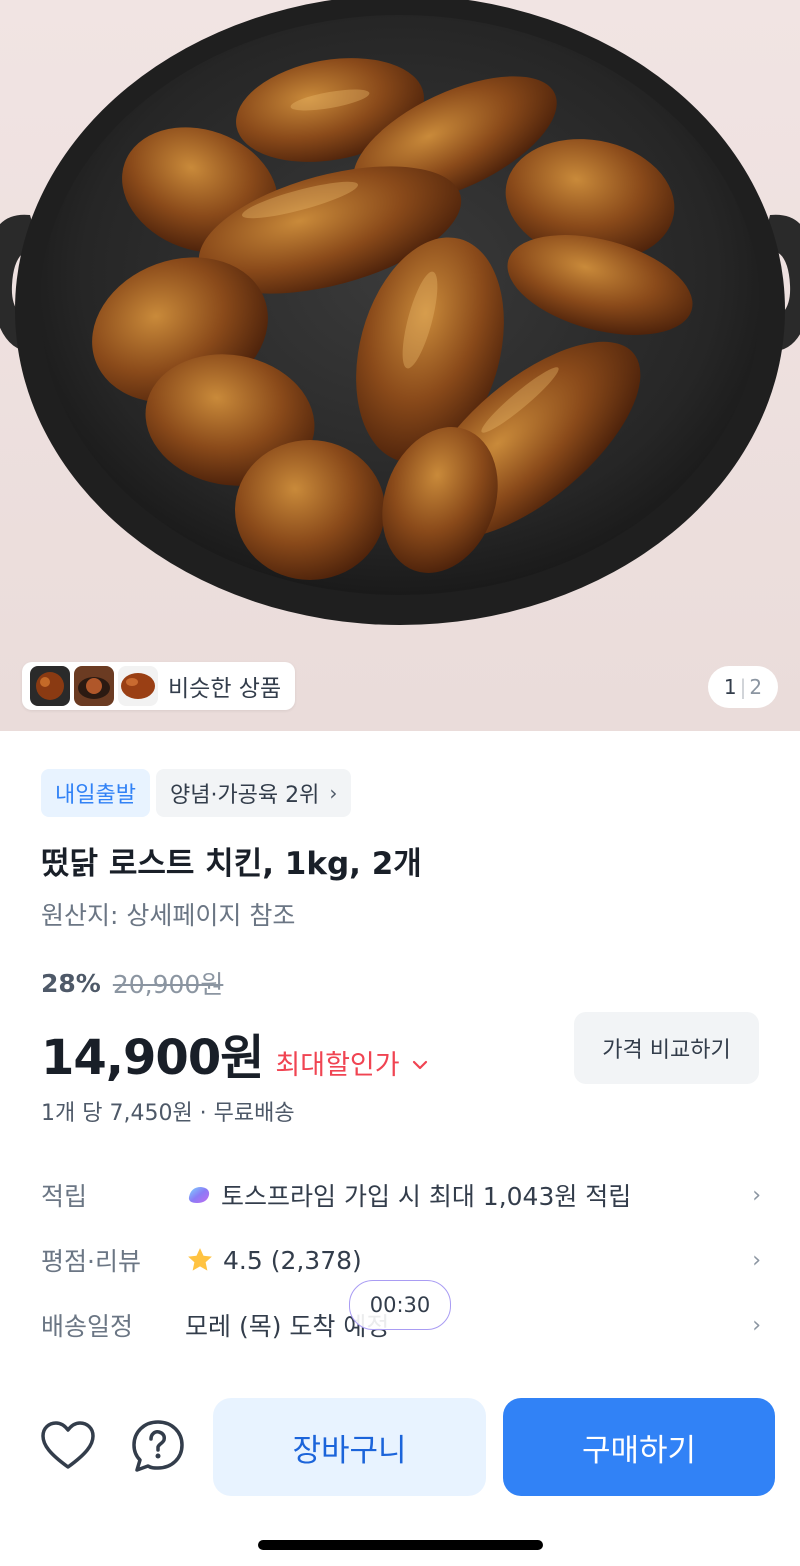 The height and width of the screenshot is (1566, 800). I want to click on wishlist-button, so click(68, 1446).